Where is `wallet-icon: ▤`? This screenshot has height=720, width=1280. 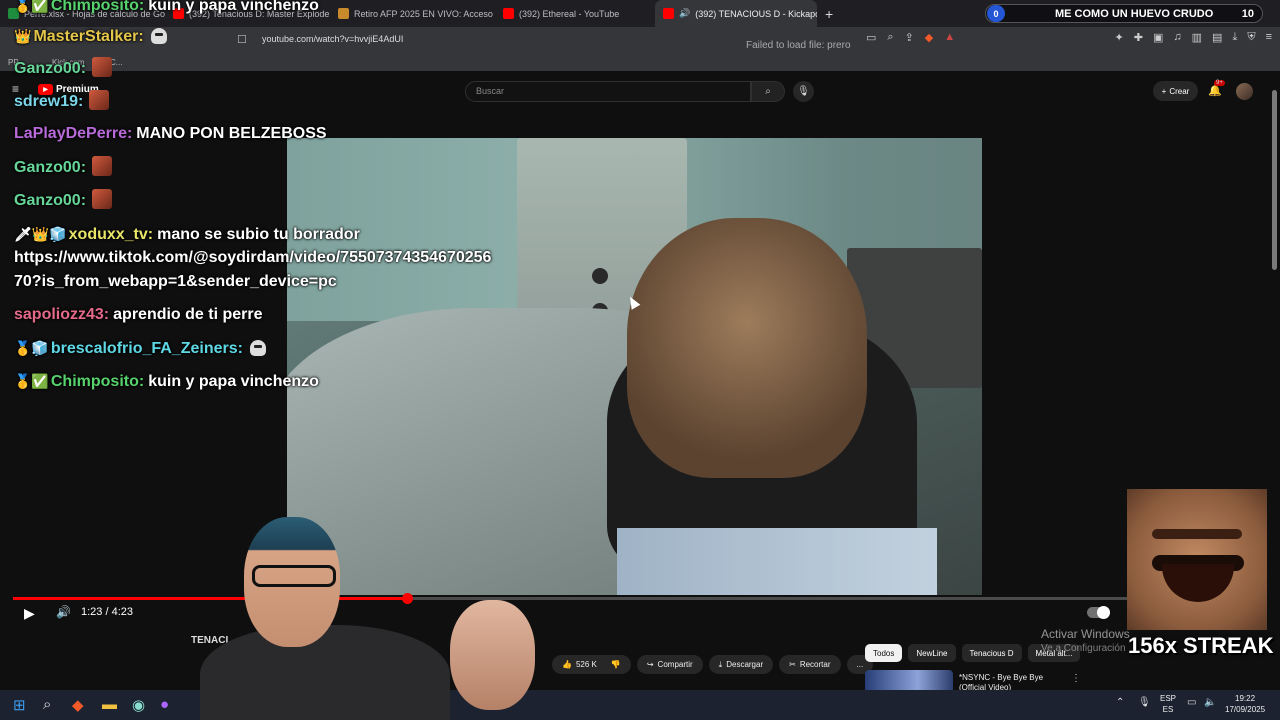 wallet-icon: ▤ is located at coordinates (1217, 37).